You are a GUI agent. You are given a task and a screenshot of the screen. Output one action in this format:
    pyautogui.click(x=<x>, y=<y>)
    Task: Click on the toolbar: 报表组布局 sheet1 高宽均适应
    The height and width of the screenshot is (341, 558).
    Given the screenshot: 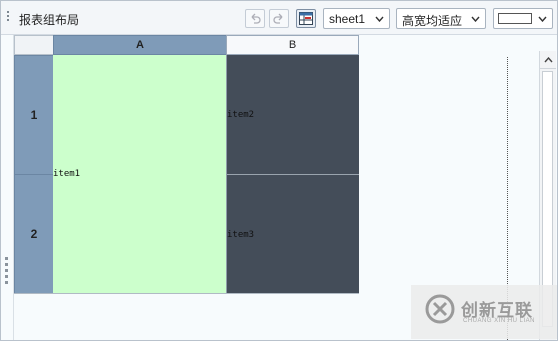 What is the action you would take?
    pyautogui.click(x=279, y=18)
    